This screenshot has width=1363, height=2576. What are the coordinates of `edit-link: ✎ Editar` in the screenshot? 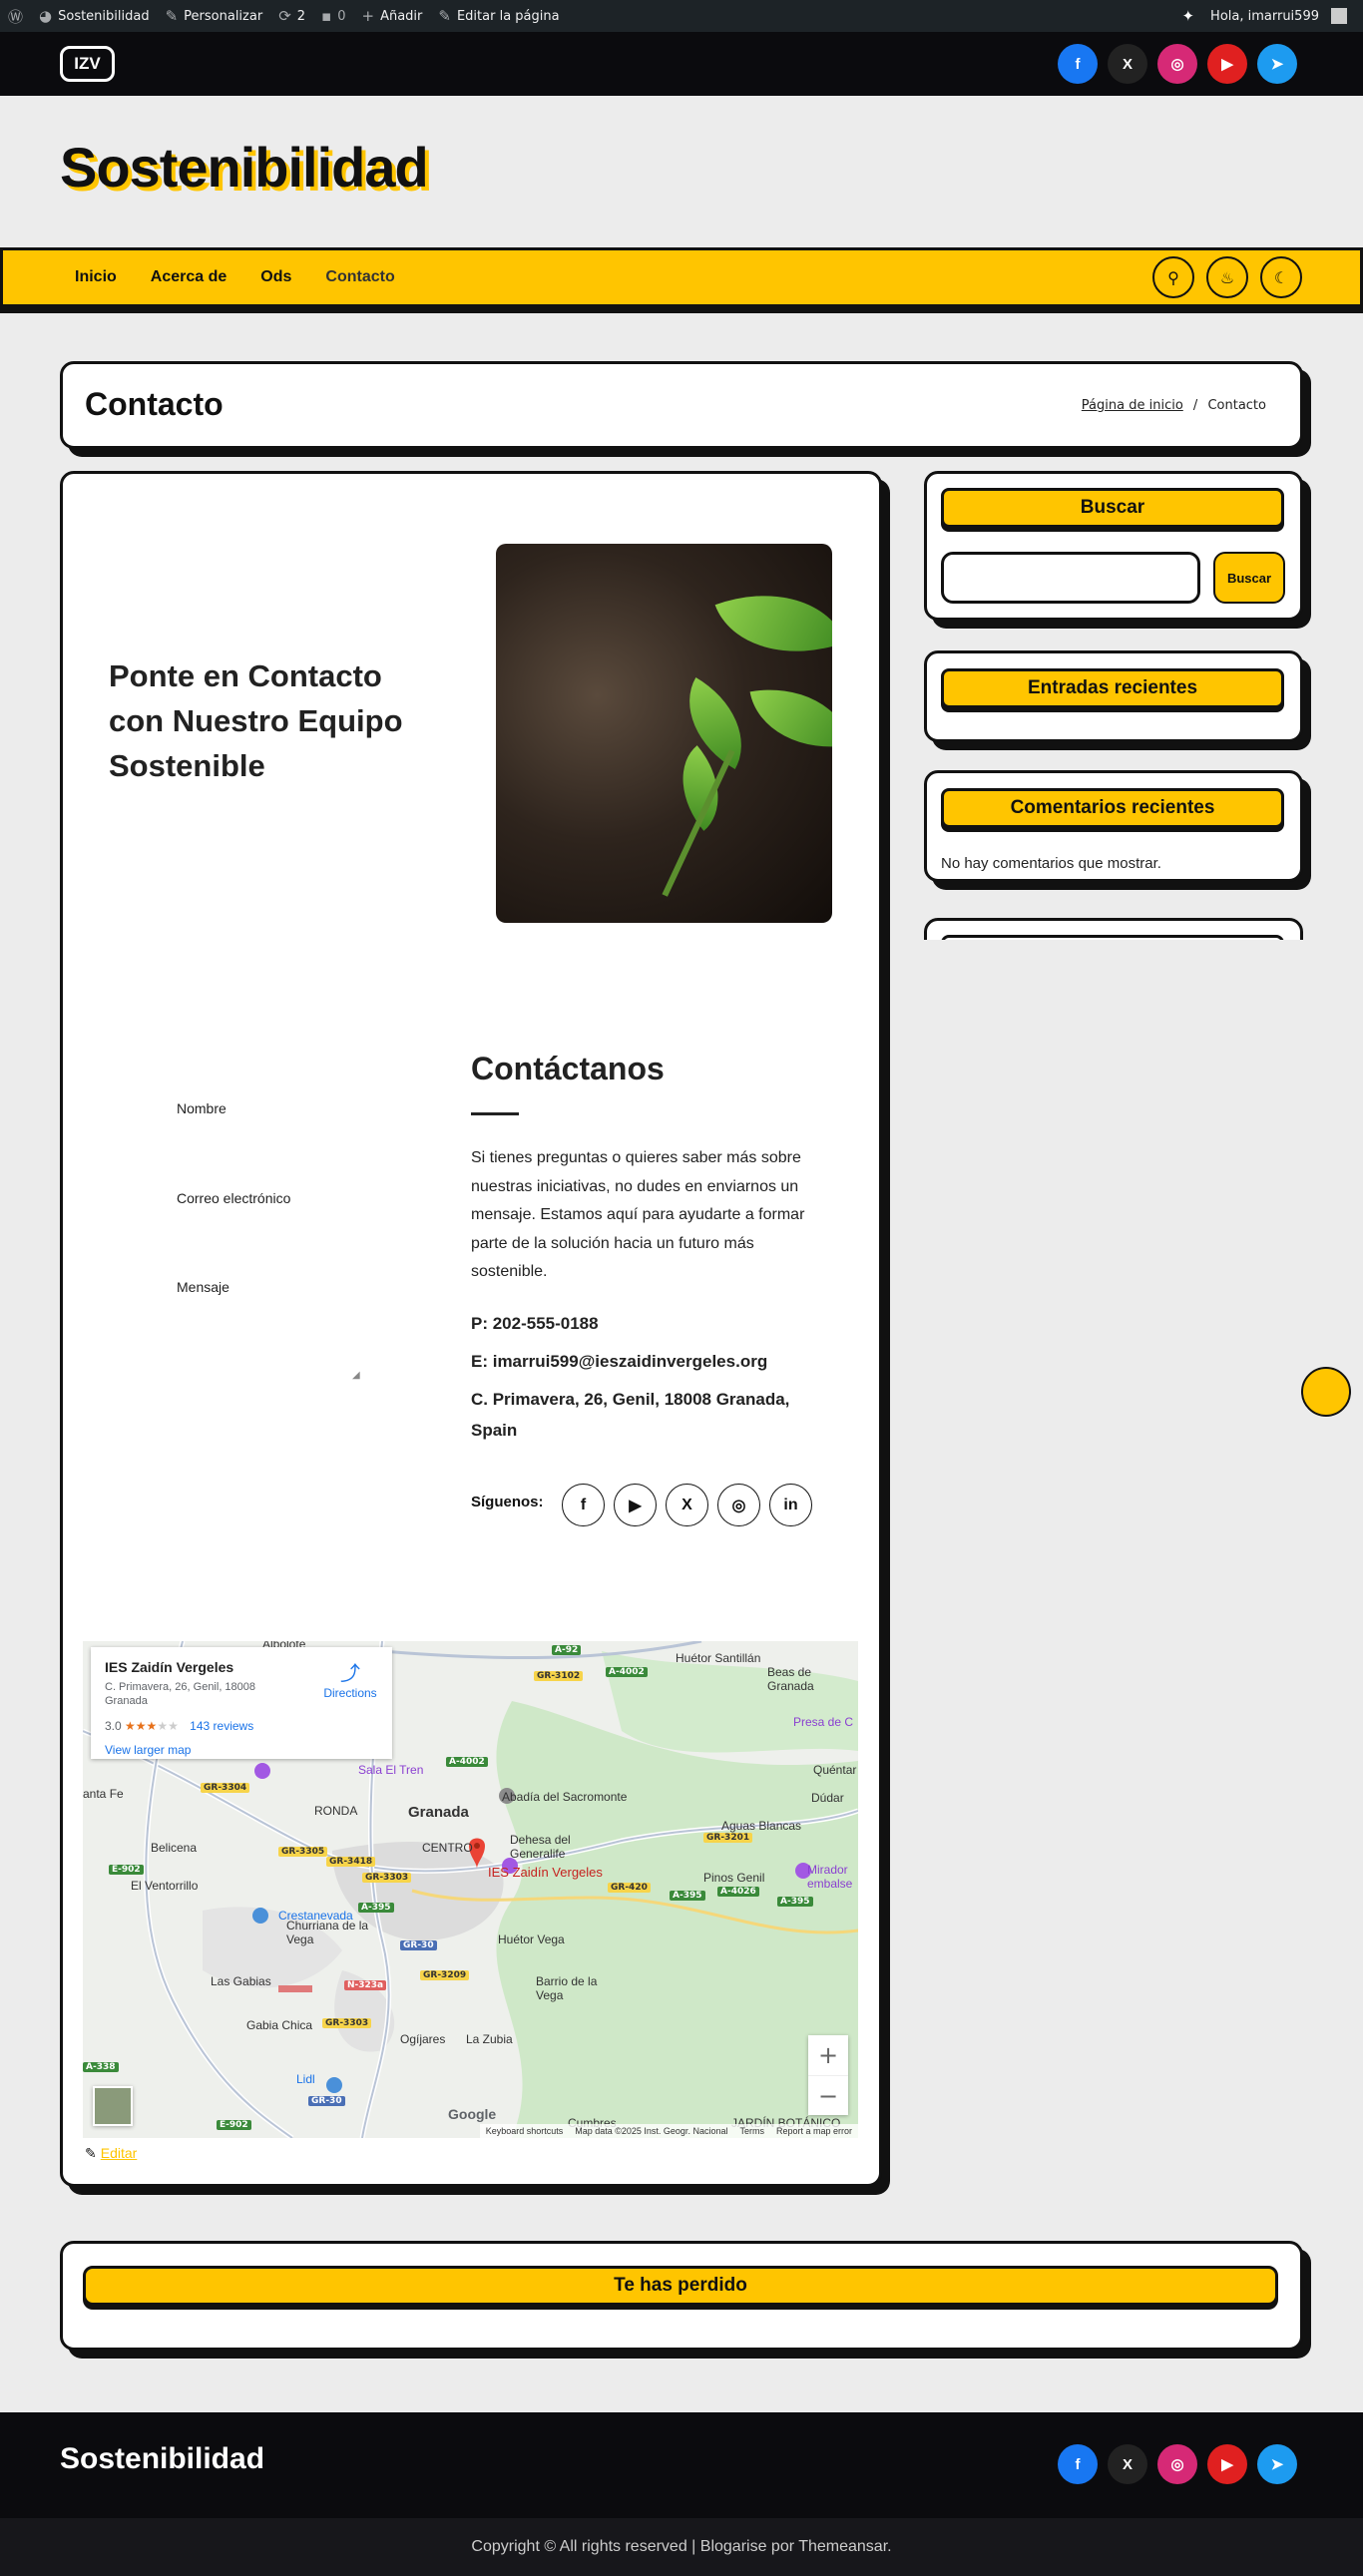 It's located at (111, 2153).